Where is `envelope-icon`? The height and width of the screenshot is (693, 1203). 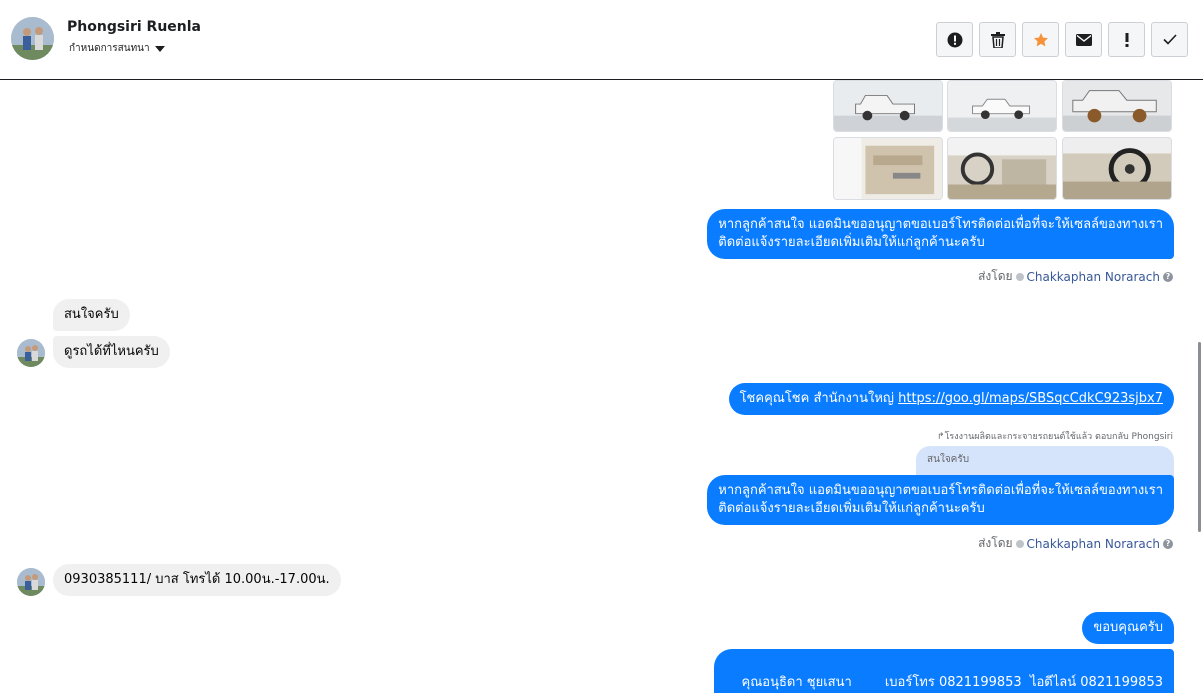 envelope-icon is located at coordinates (1083, 39).